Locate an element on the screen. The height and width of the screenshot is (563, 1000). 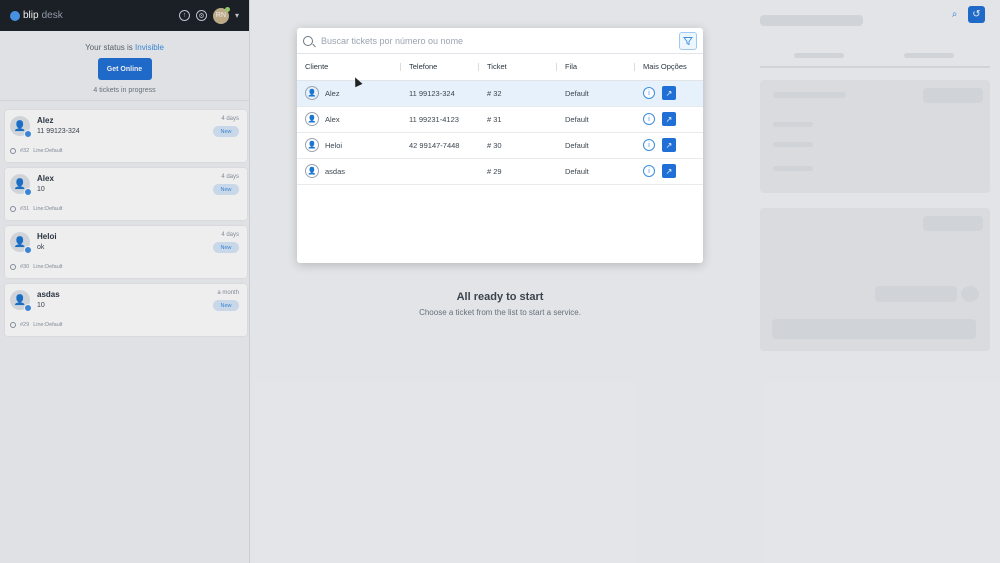
column-header-ticket: Ticket is located at coordinates (518, 67).